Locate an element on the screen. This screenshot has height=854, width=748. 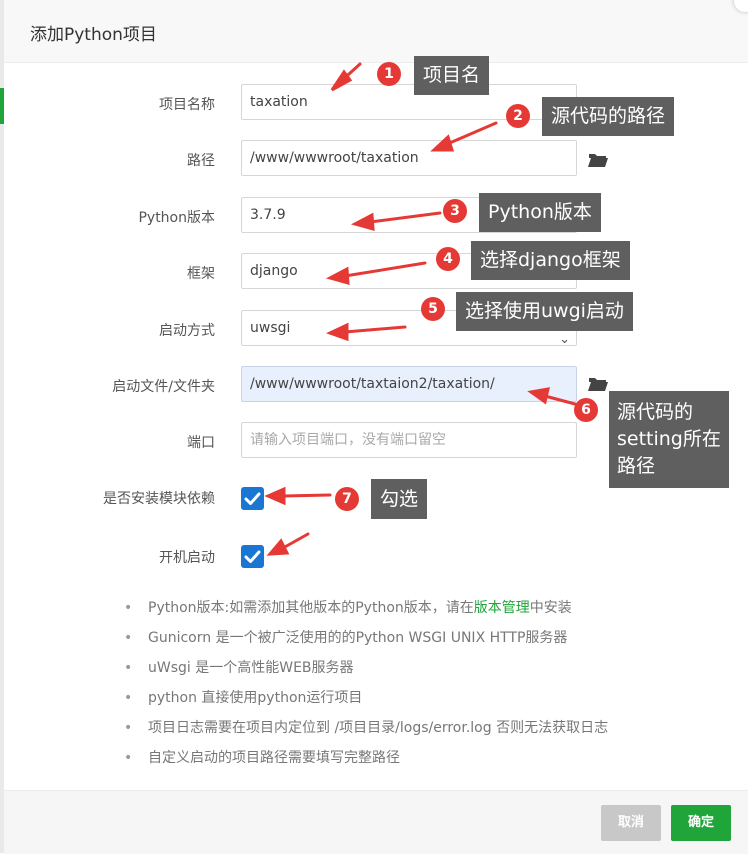
list-item: uWsgi 是一个高性能WEB服务器 is located at coordinates (366, 672).